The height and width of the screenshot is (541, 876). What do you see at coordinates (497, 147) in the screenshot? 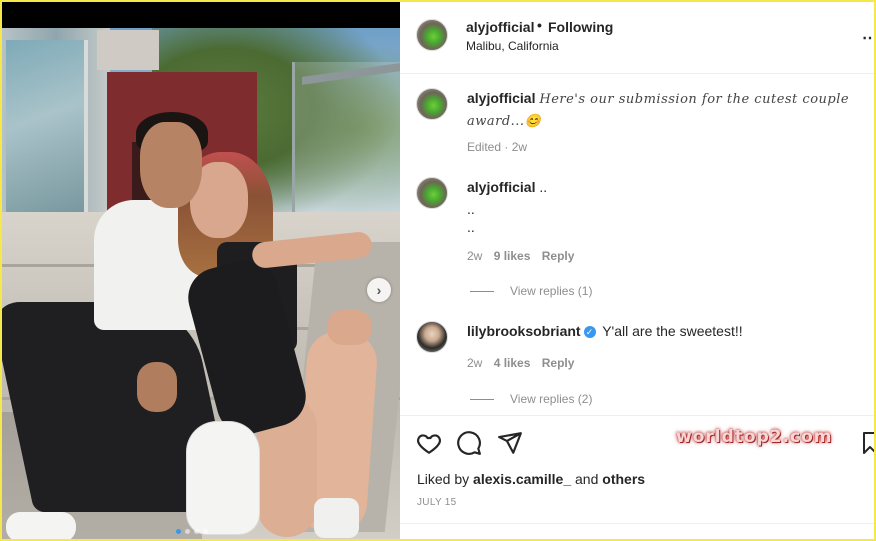
I see `caption-meta: Edited · 2w` at bounding box center [497, 147].